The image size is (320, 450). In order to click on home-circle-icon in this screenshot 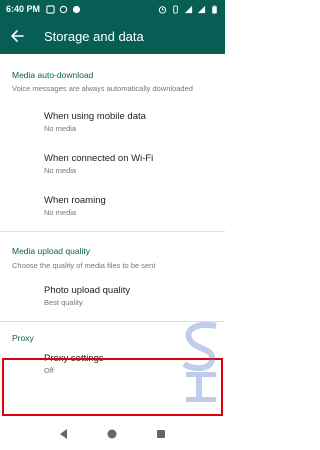, I will do `click(112, 434)`.